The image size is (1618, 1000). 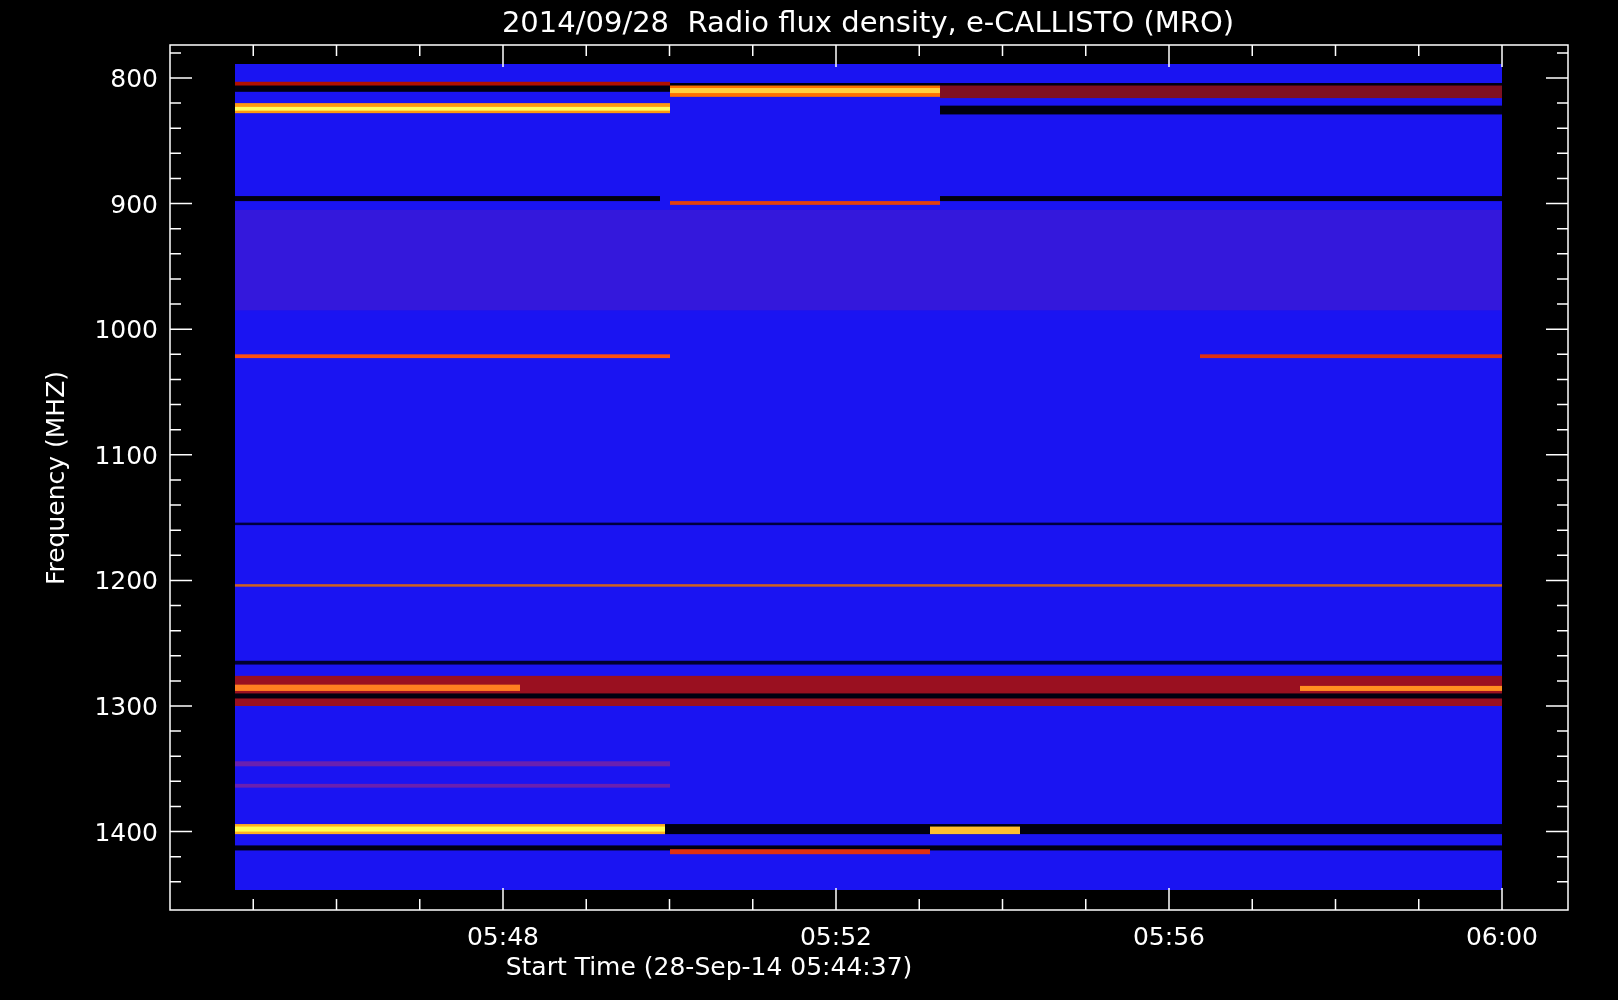 I want to click on x-axis-label: Start Time (28-Sep-14 05:44:37), so click(x=709, y=966).